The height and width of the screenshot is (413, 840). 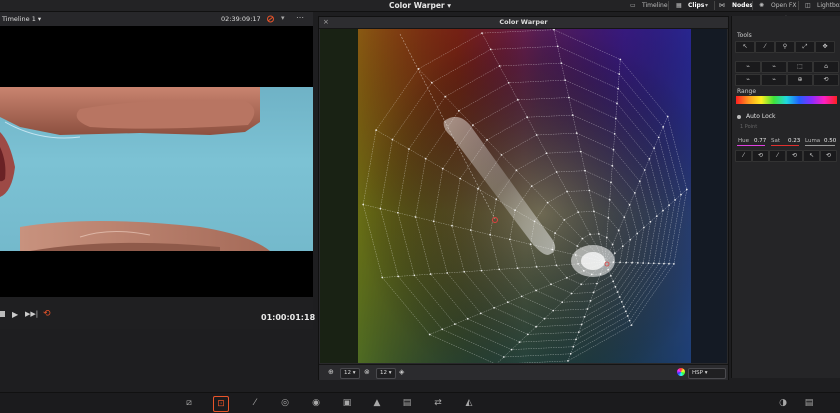 What do you see at coordinates (760, 141) in the screenshot?
I see `hue-value: 0.77` at bounding box center [760, 141].